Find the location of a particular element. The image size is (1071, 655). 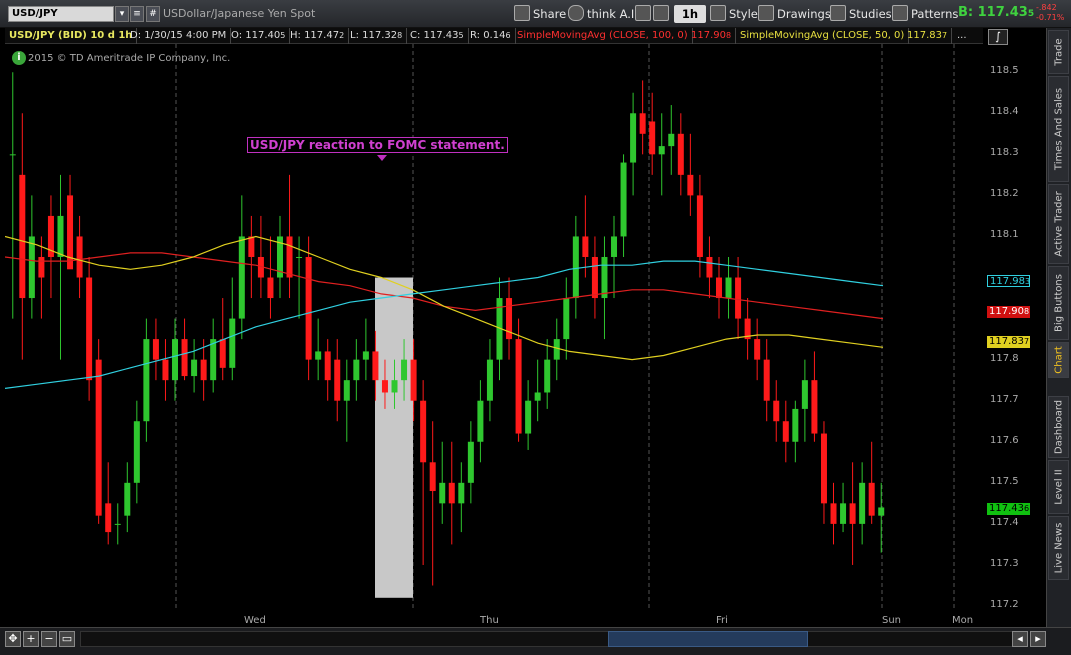

price-label: 117.8 is located at coordinates (1004, 358).